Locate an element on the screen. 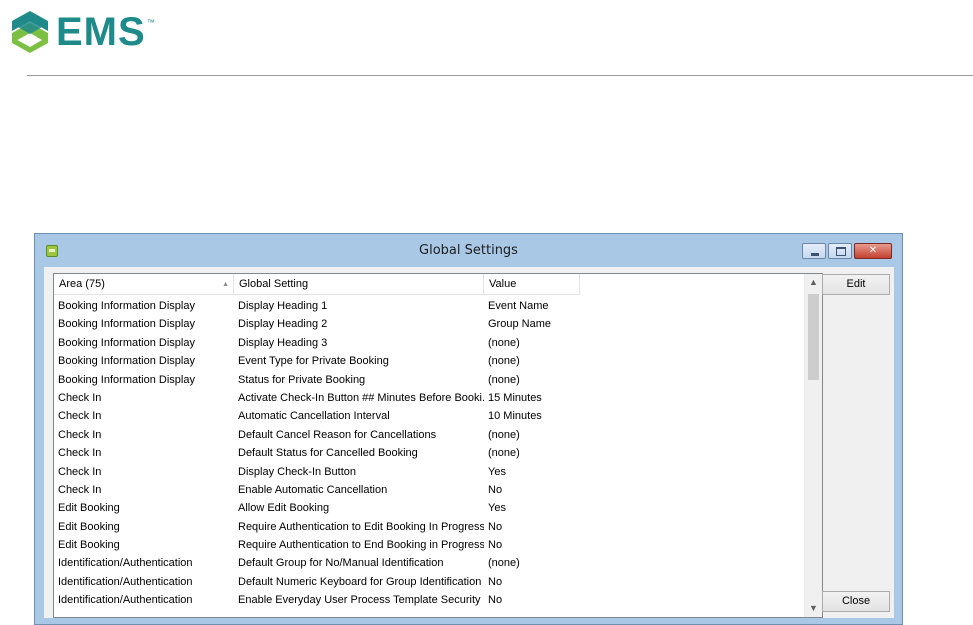 This screenshot has height=625, width=973. table-row: Edit Booking Allow Edit Booking Yes is located at coordinates (430, 508).